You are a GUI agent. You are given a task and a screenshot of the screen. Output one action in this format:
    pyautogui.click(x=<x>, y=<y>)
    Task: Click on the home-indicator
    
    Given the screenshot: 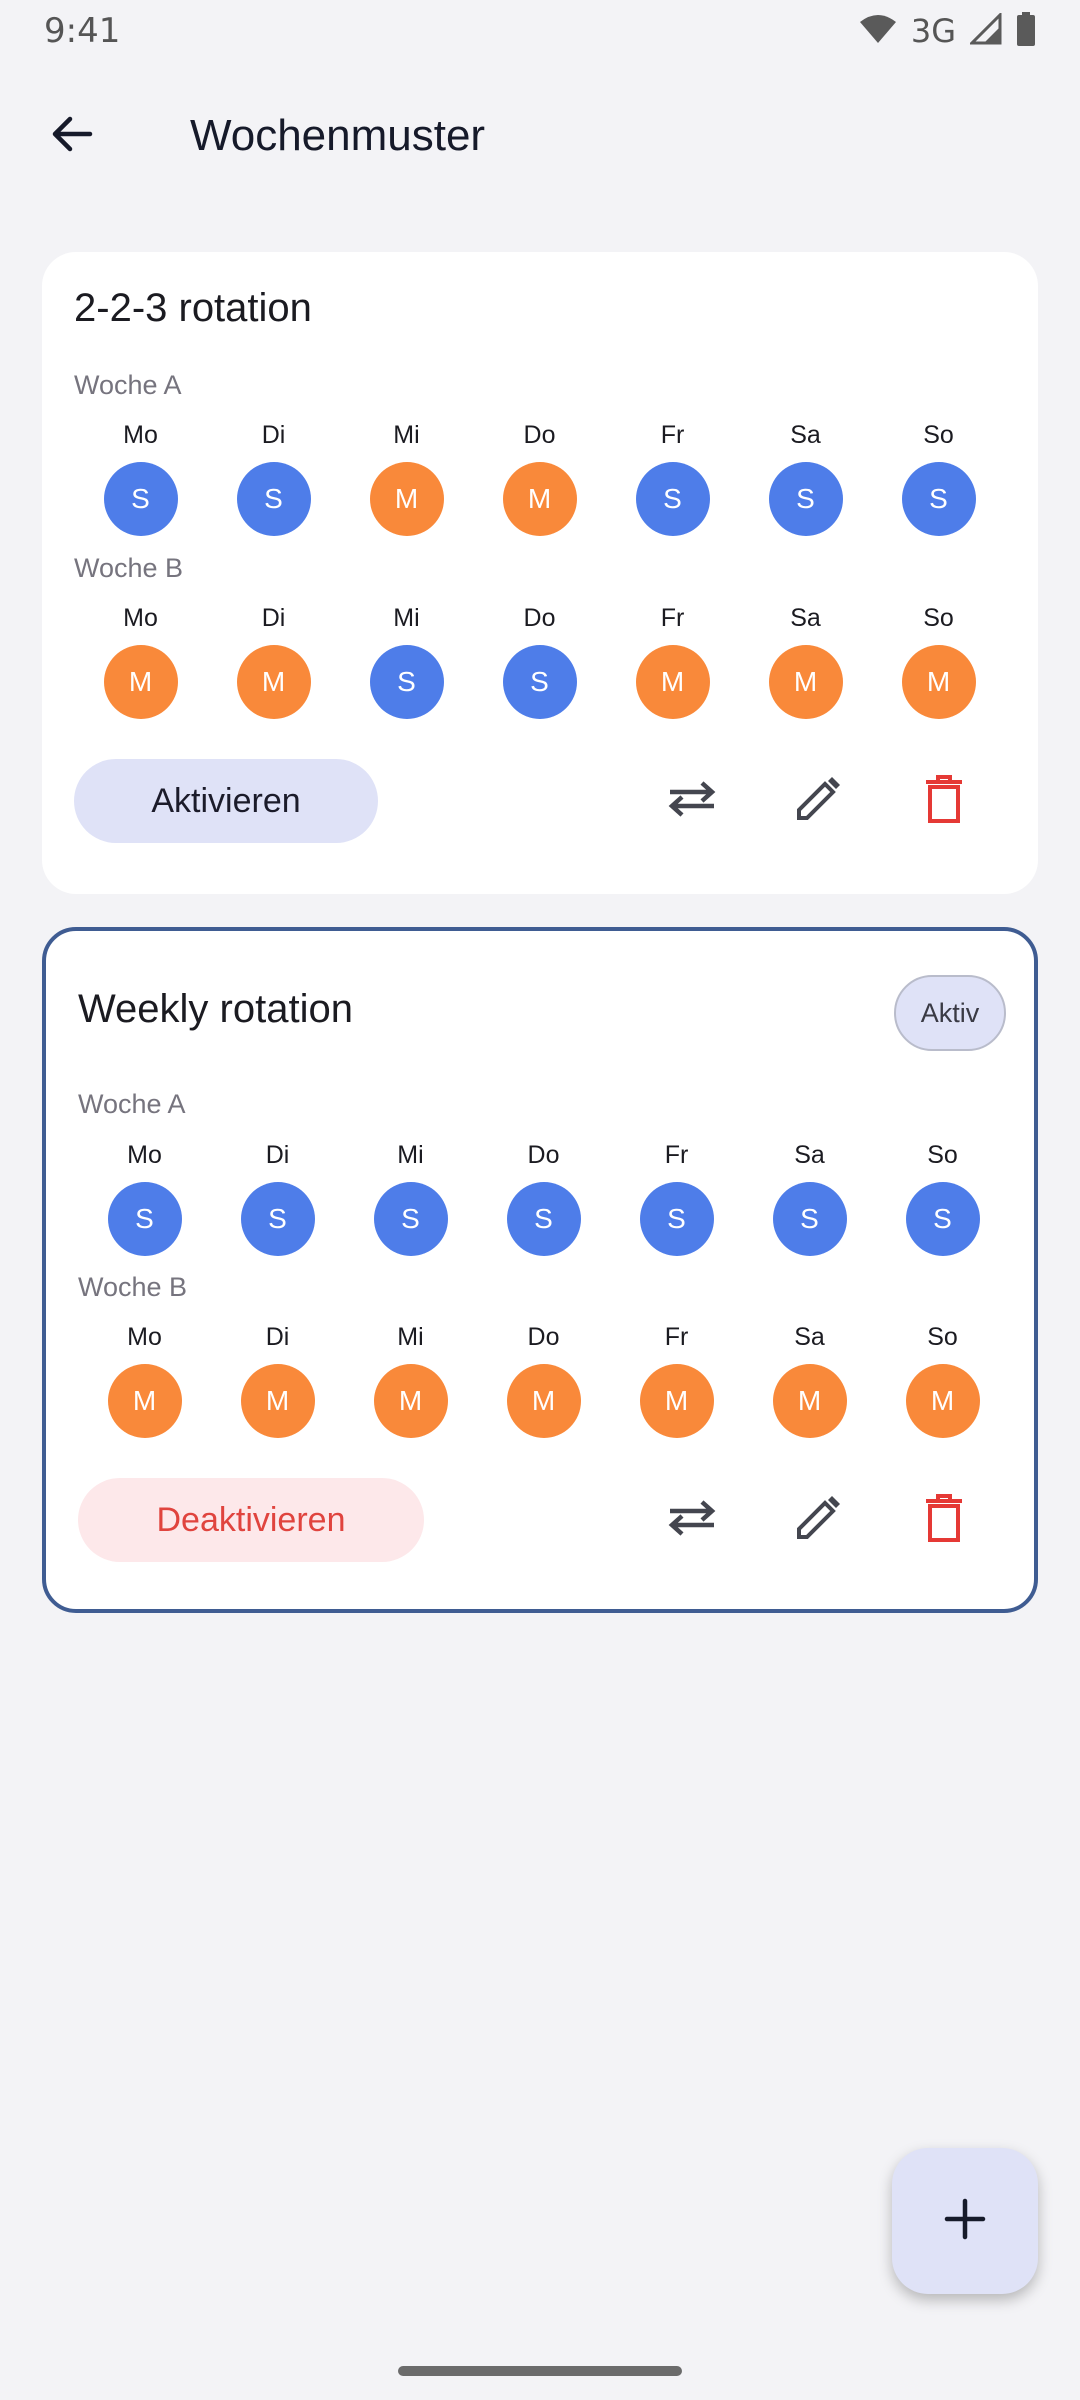 What is the action you would take?
    pyautogui.click(x=540, y=2371)
    